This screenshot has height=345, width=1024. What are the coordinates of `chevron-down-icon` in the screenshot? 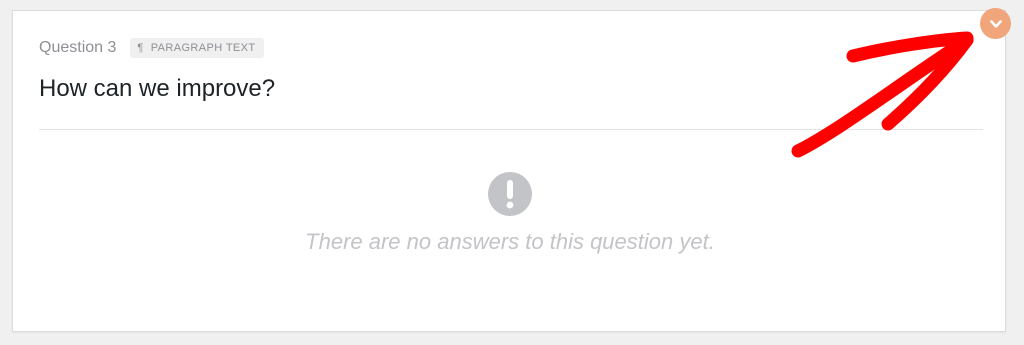 It's located at (995, 23).